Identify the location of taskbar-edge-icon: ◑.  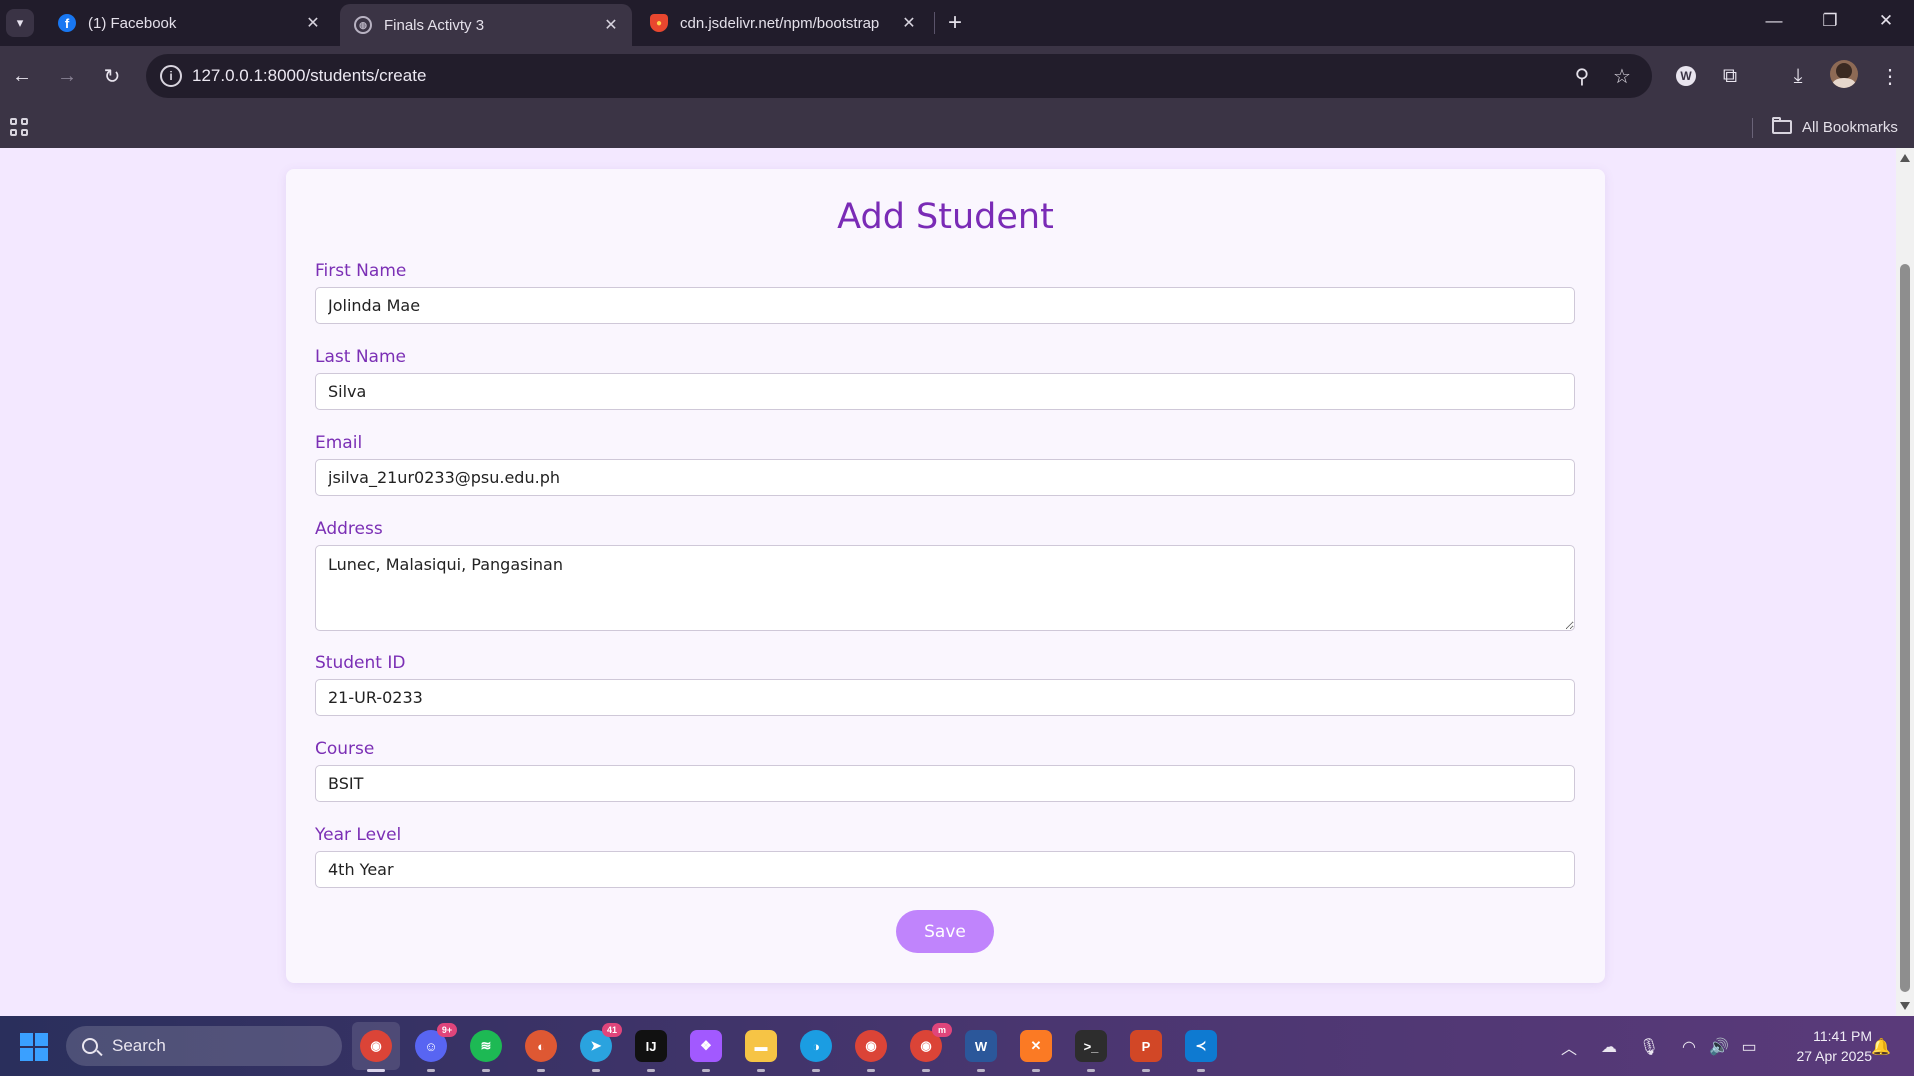
(816, 1051).